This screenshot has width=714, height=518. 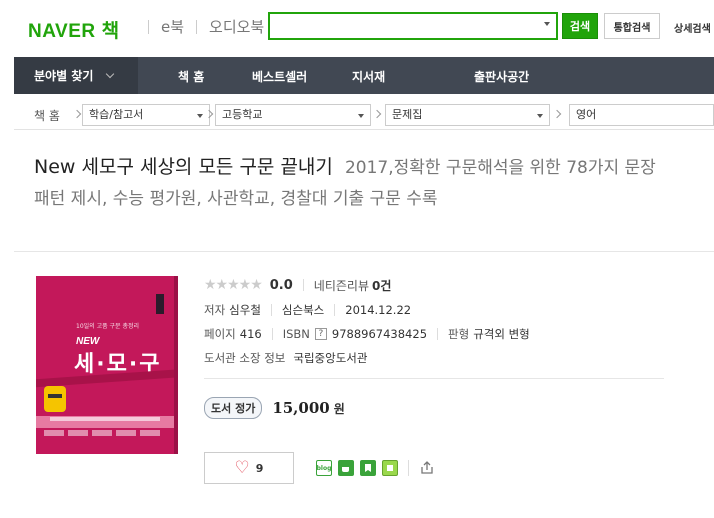 What do you see at coordinates (339, 408) in the screenshot?
I see `price-unit: 원` at bounding box center [339, 408].